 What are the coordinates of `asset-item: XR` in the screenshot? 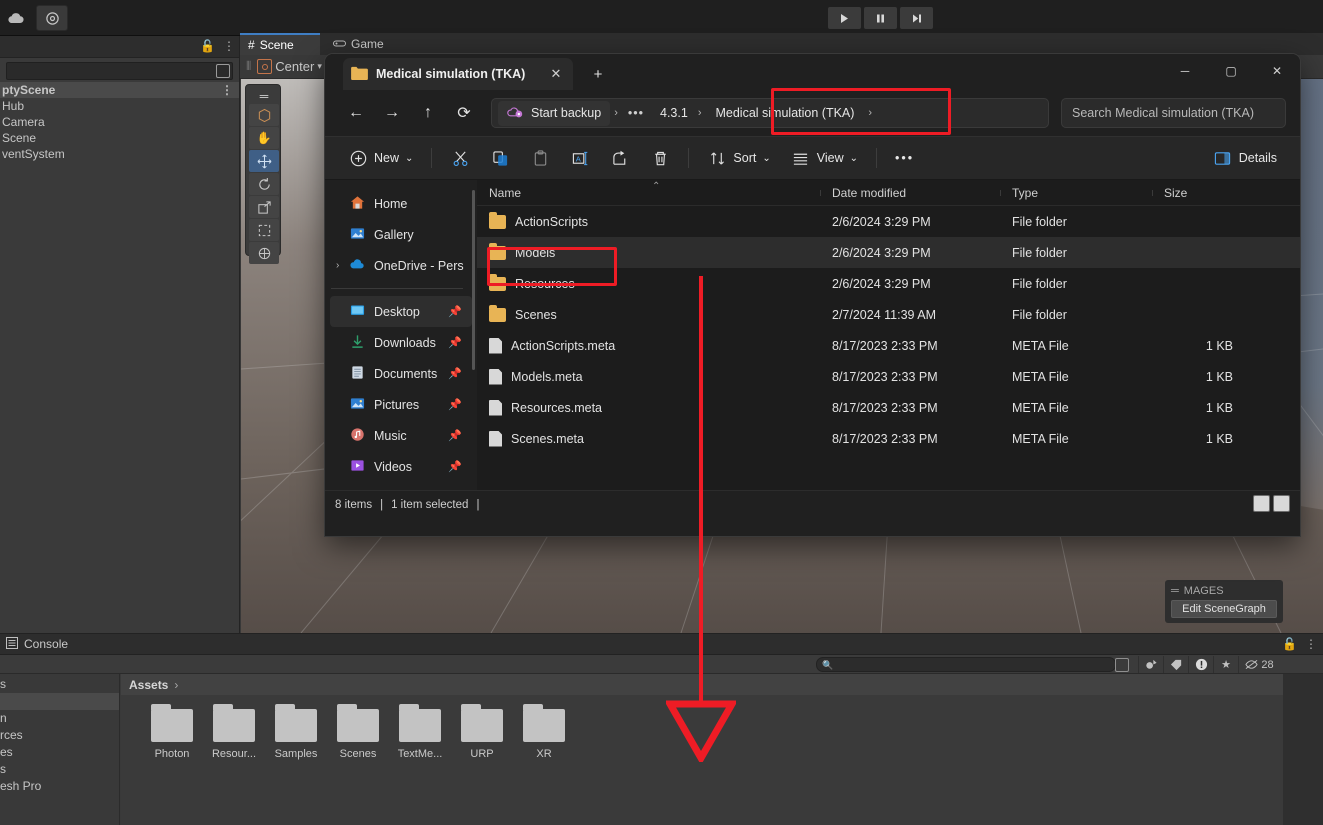 It's located at (544, 732).